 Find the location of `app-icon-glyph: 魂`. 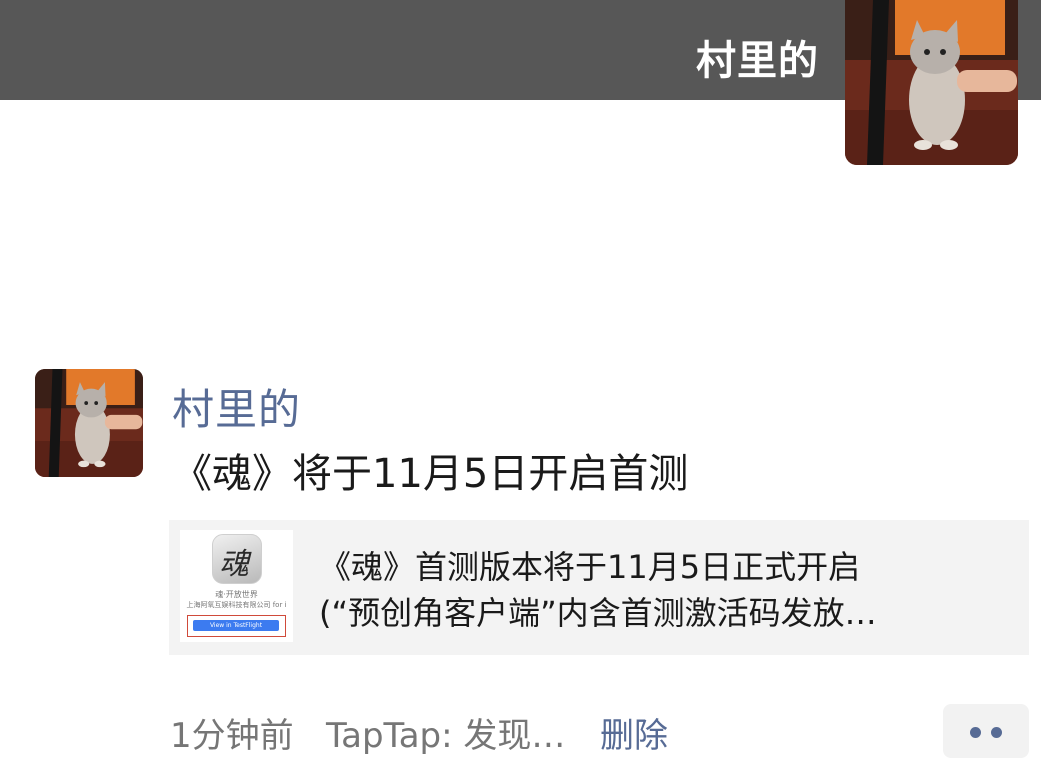

app-icon-glyph: 魂 is located at coordinates (234, 564).